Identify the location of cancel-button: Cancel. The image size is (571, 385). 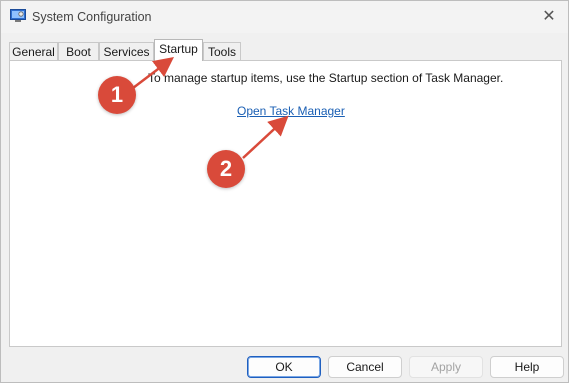
(365, 367).